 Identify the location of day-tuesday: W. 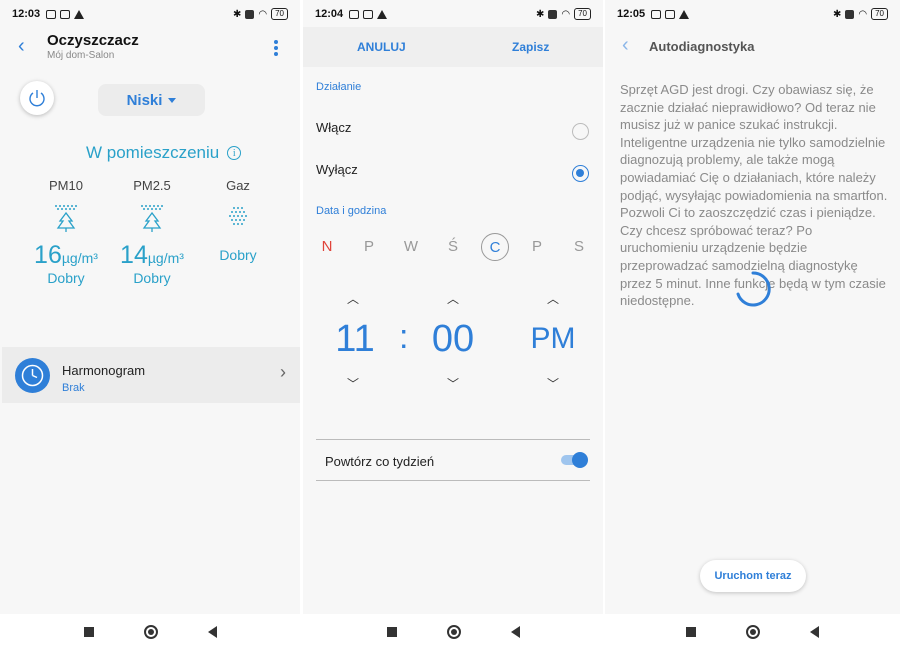
(411, 247).